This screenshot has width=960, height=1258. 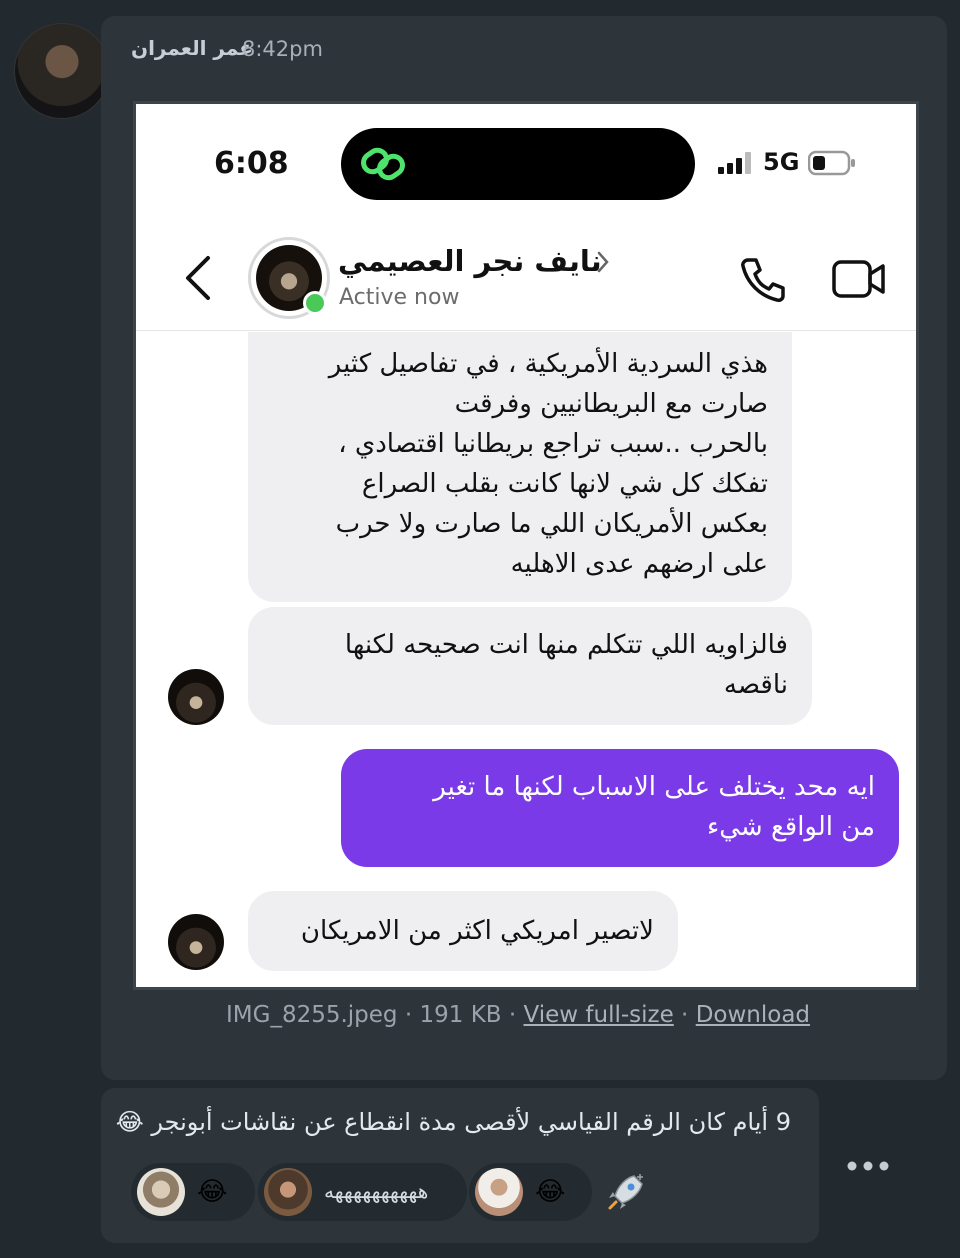 What do you see at coordinates (626, 1192) in the screenshot?
I see `rocket-icon` at bounding box center [626, 1192].